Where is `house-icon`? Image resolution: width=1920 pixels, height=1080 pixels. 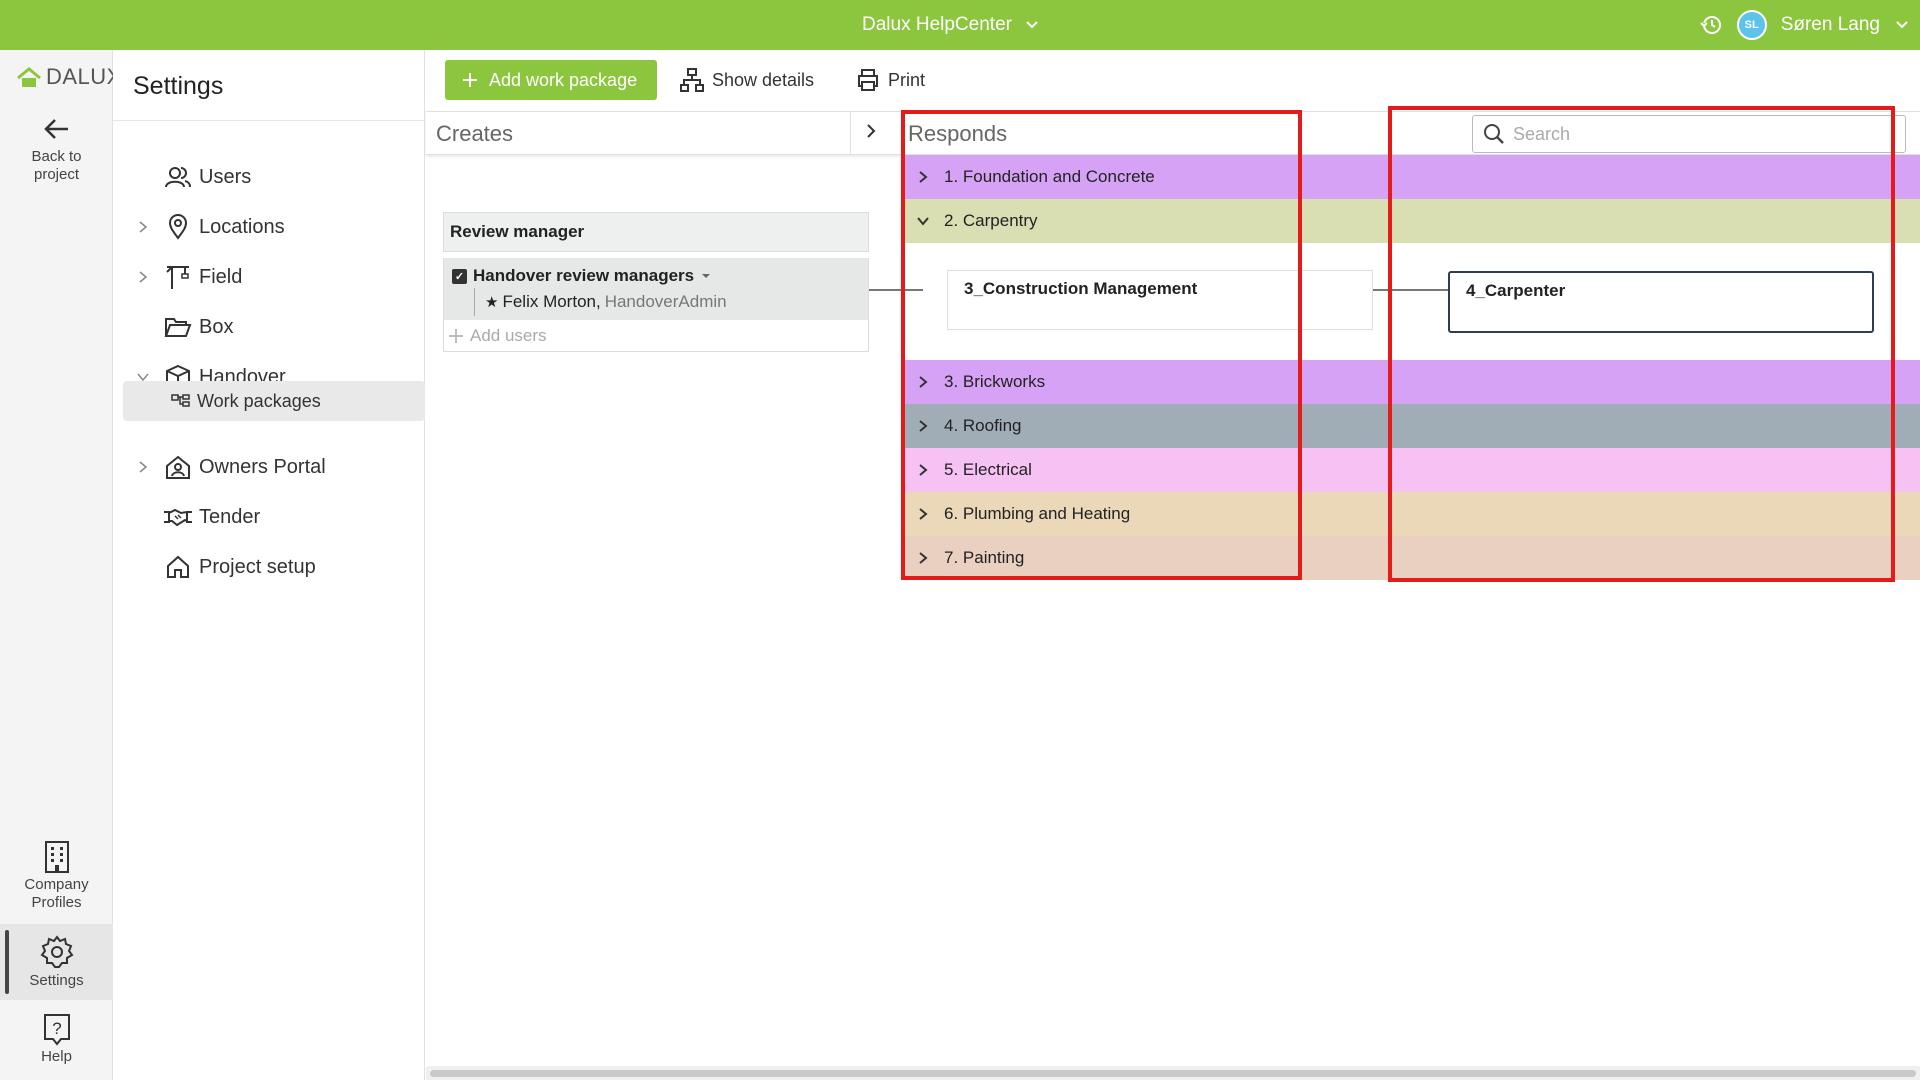 house-icon is located at coordinates (29, 77).